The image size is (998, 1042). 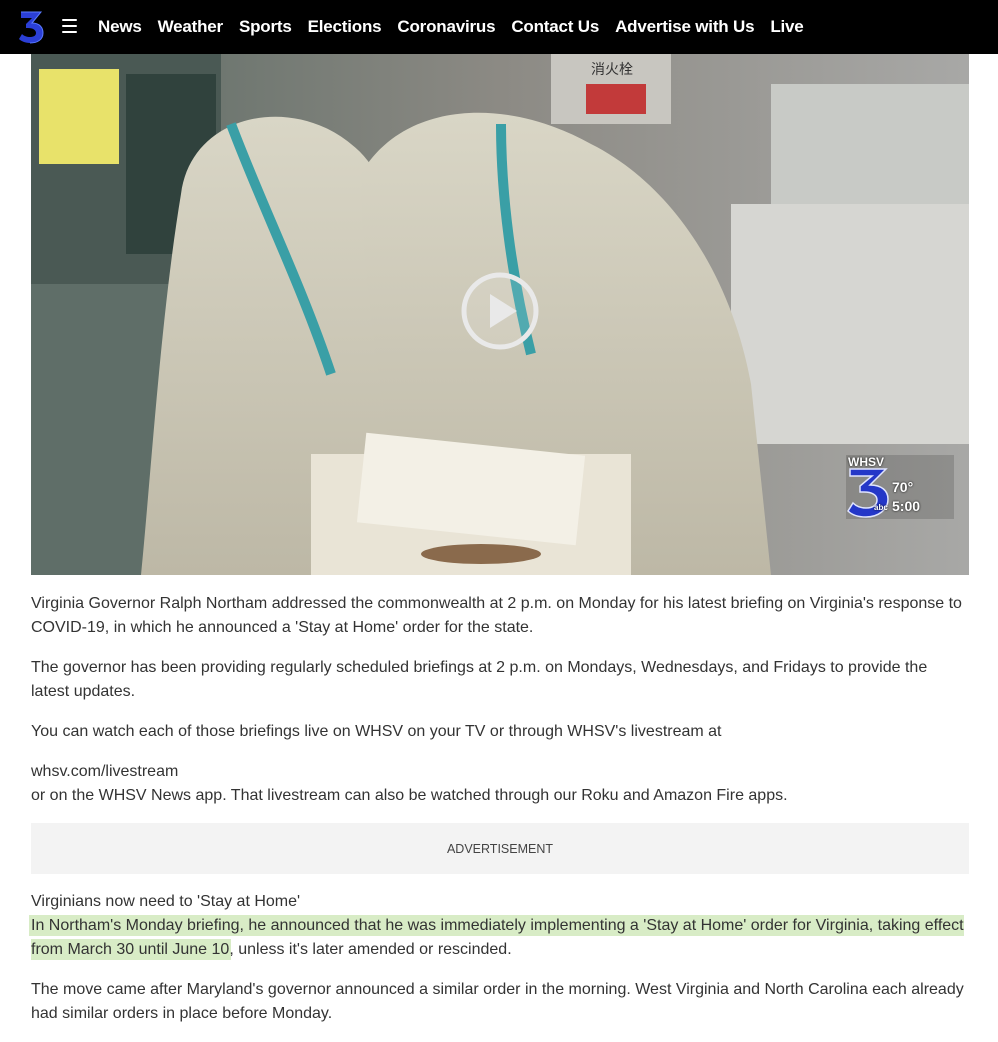 I want to click on play-icon, so click(x=500, y=311).